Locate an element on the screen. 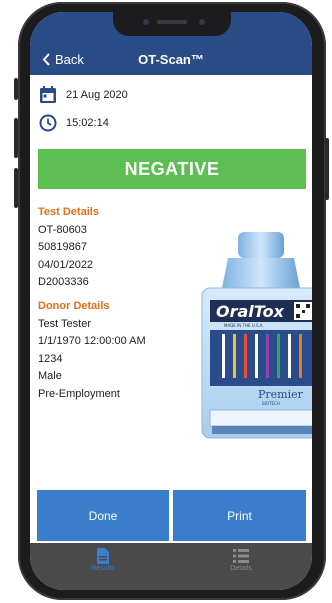 This screenshot has width=332, height=603. time-value: 15:02:14 is located at coordinates (87, 123).